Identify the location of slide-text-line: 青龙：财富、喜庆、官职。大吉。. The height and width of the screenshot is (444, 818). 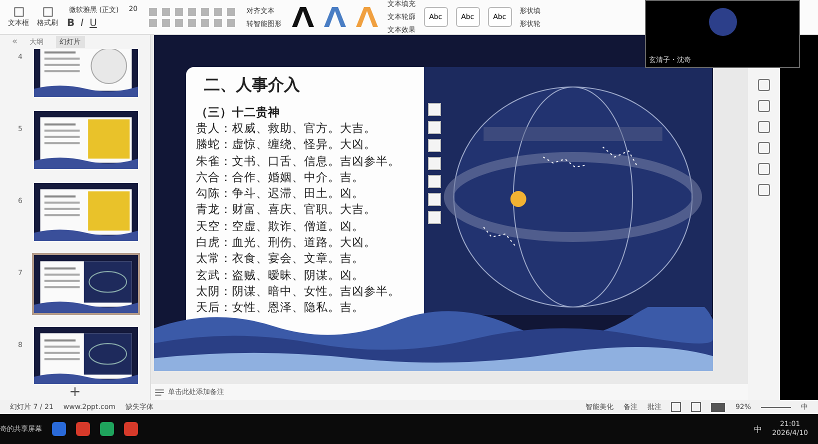
(286, 209).